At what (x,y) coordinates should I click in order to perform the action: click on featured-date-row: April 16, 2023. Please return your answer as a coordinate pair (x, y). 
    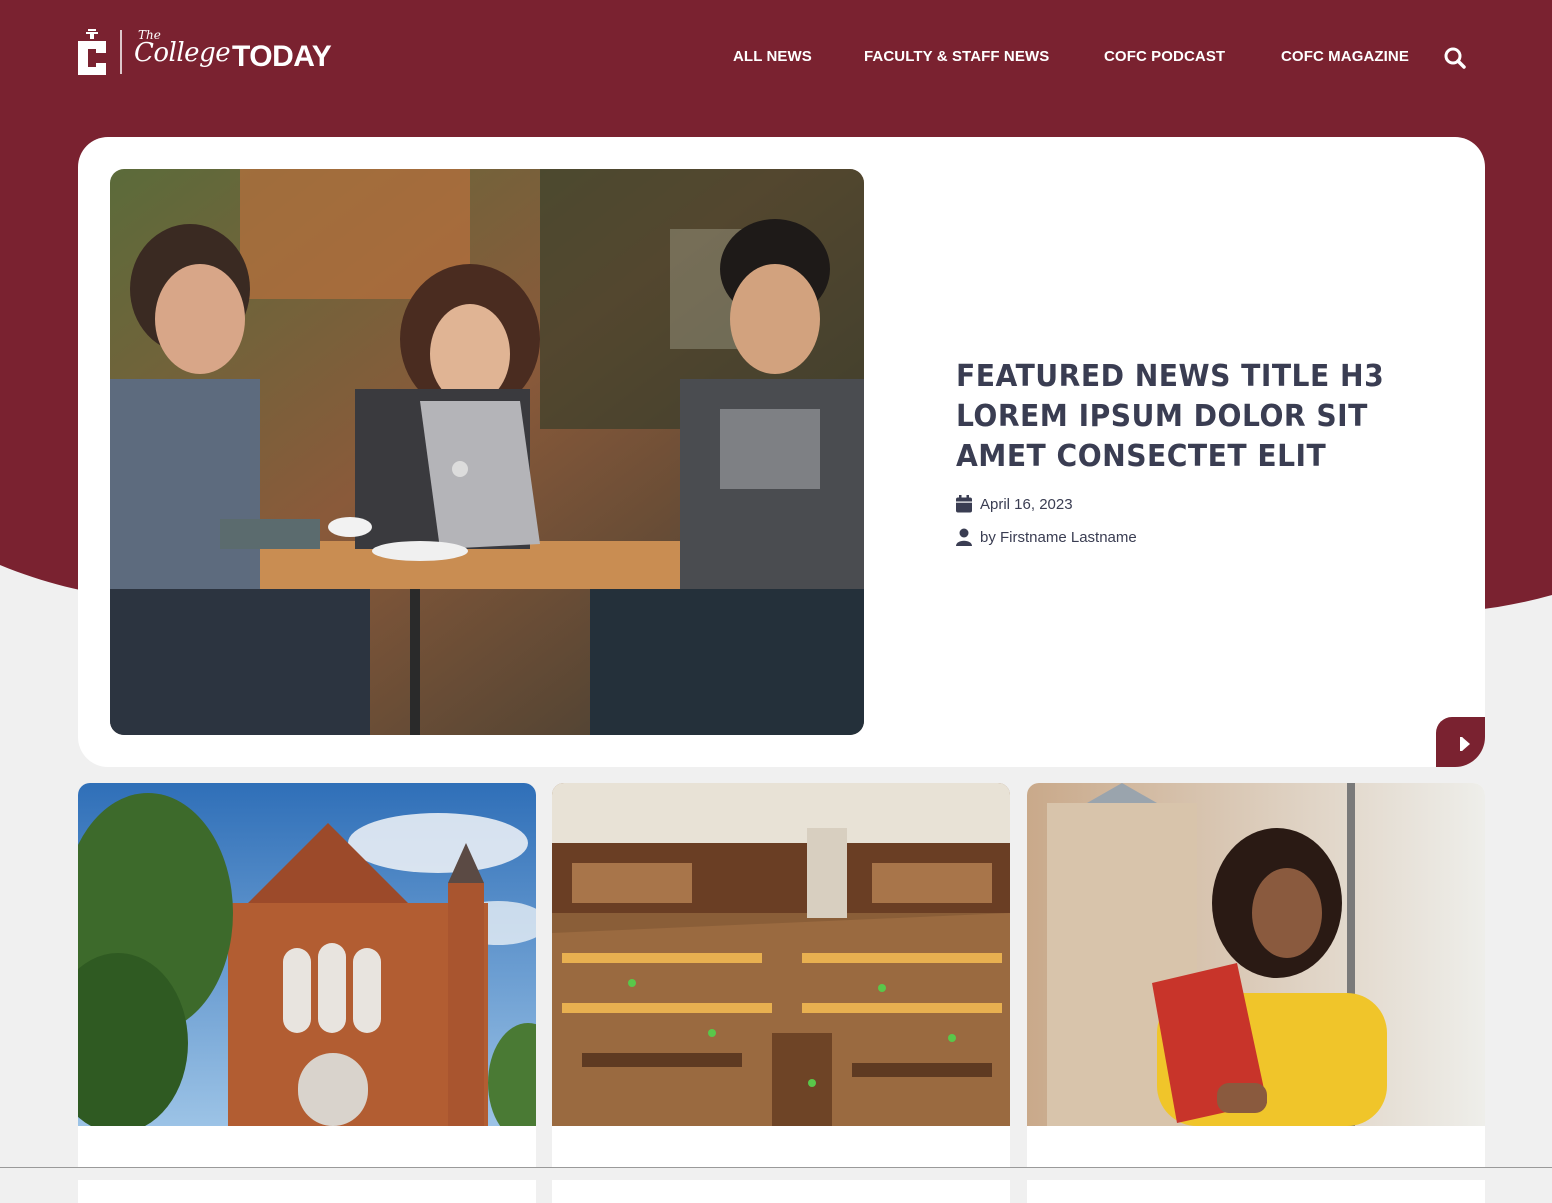
    Looking at the image, I should click on (1014, 504).